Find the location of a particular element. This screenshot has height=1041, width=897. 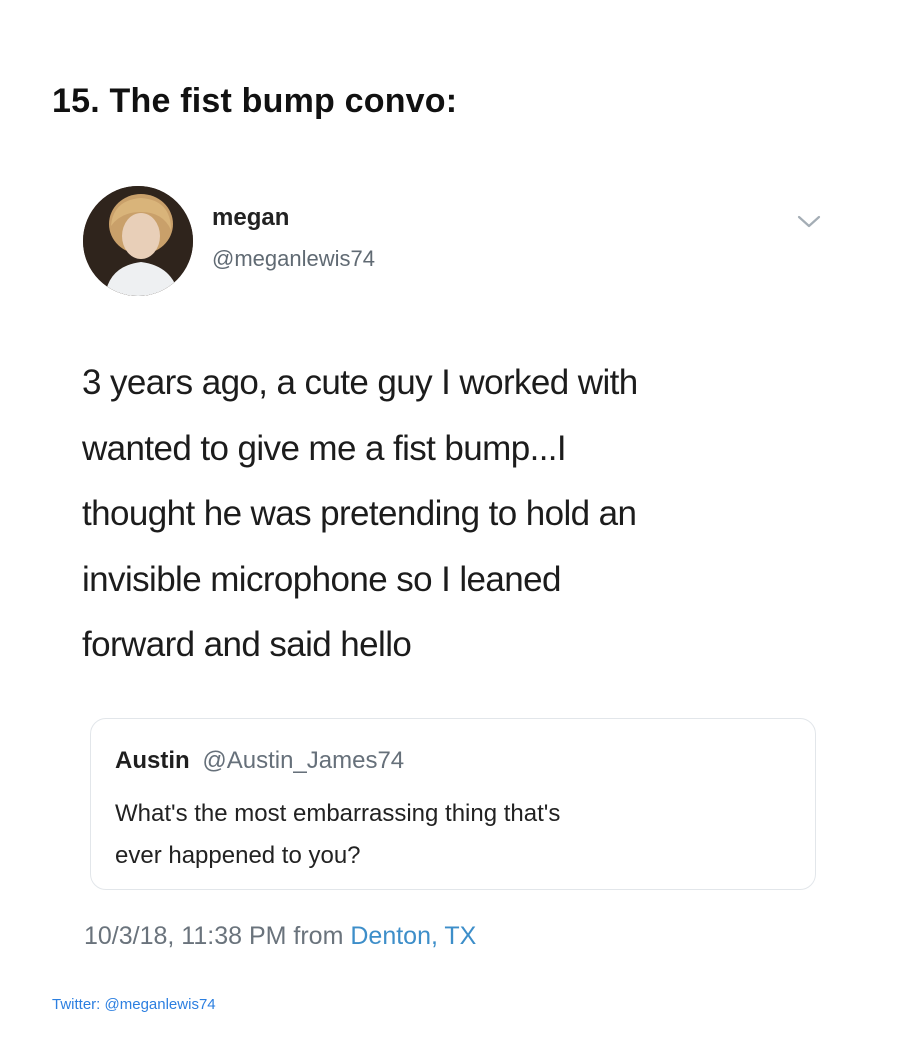

tweet-text-line: invisible microphone so I leaned is located at coordinates (321, 579).